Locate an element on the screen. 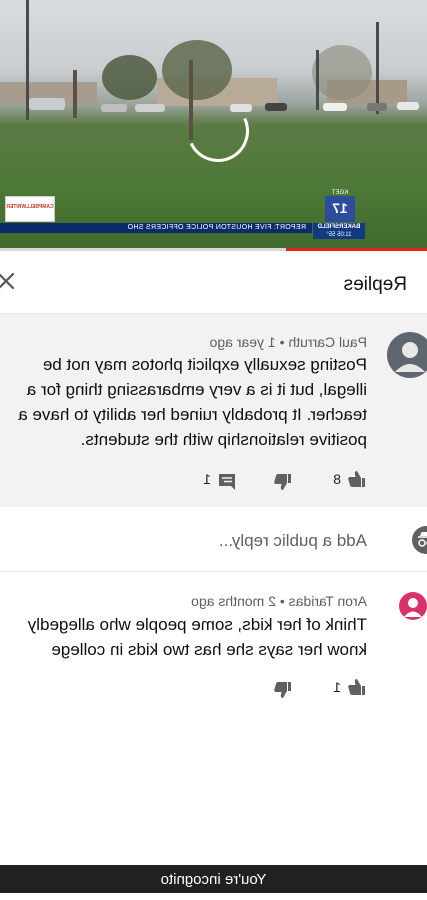 This screenshot has height=900, width=427. news-chyron: REPORT: FIVE HOUSTON POLICE OFFICERS SHO is located at coordinates (156, 228).